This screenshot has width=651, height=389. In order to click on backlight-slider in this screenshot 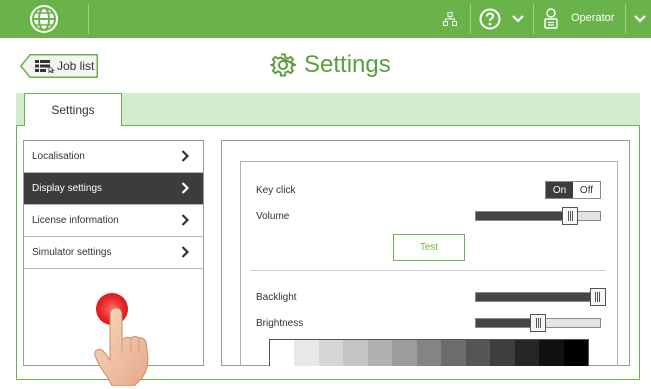, I will do `click(540, 297)`.